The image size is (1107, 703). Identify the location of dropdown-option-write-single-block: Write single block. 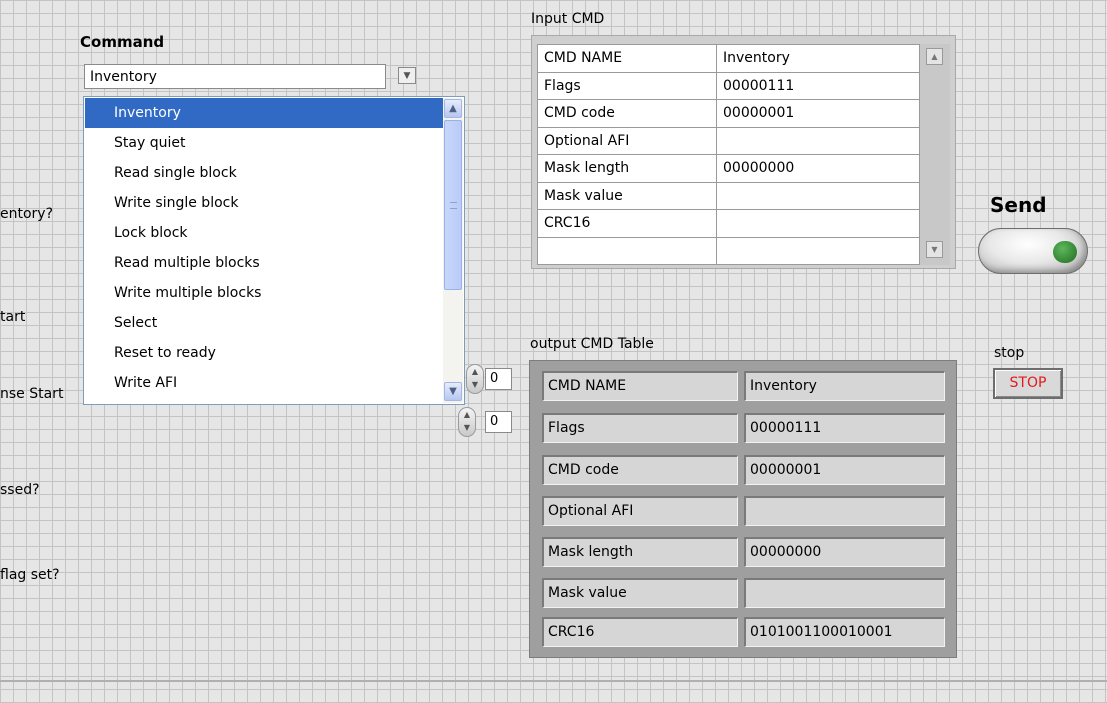
(265, 203).